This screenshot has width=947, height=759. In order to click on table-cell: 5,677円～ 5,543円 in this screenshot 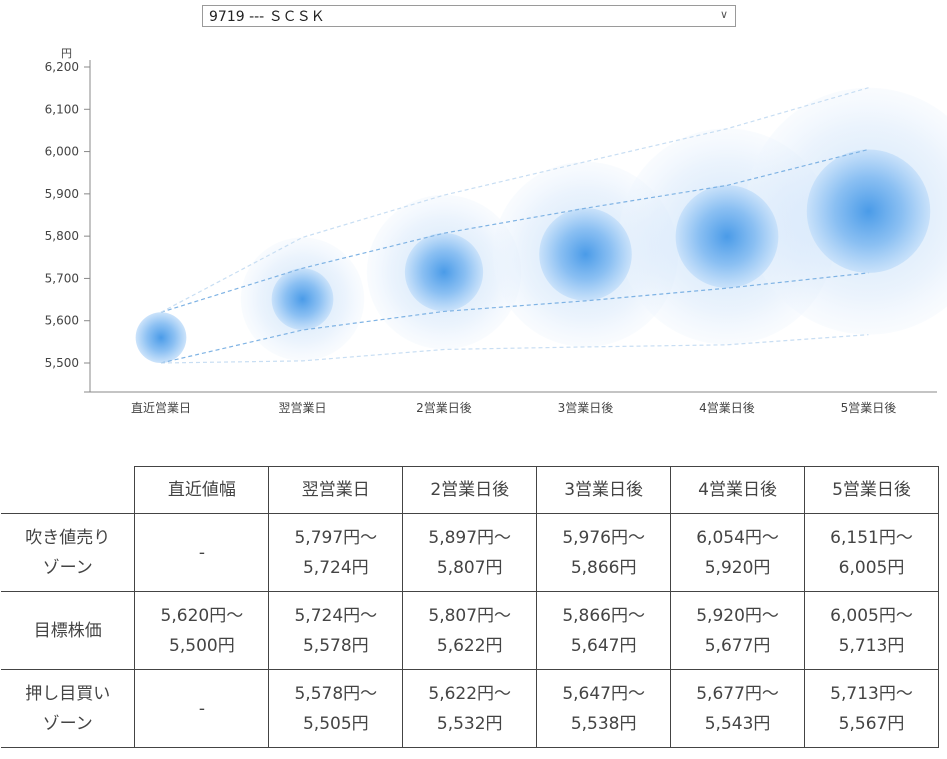, I will do `click(738, 708)`.